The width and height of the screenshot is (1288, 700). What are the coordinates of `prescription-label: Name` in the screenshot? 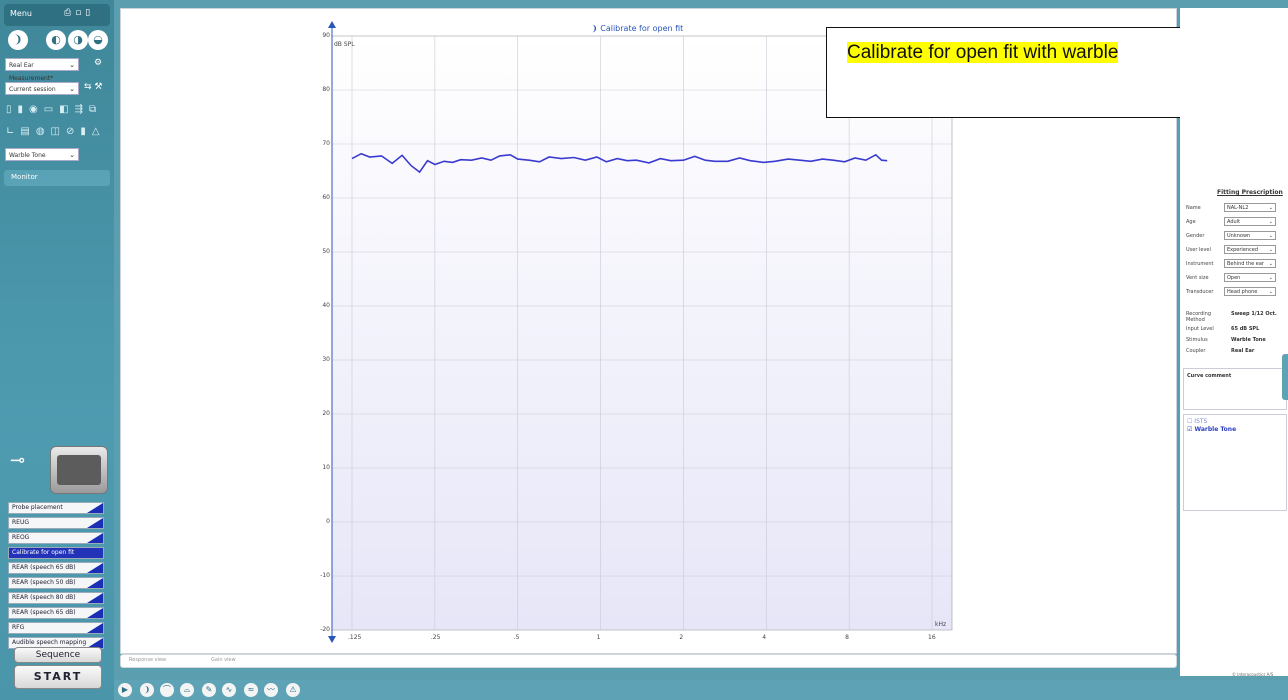 It's located at (1193, 208).